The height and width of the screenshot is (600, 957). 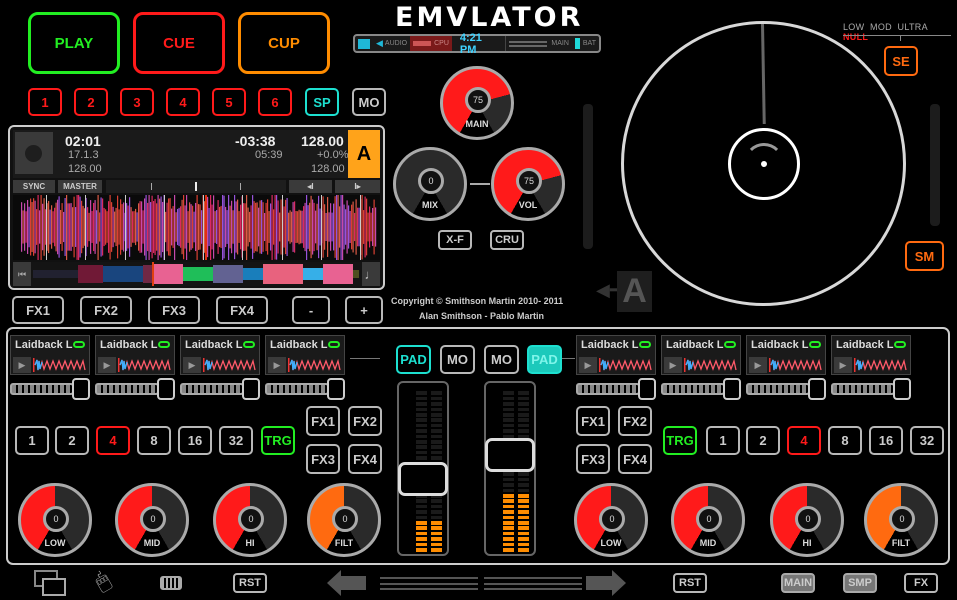 I want to click on loop-32-left-button: 32, so click(x=236, y=440).